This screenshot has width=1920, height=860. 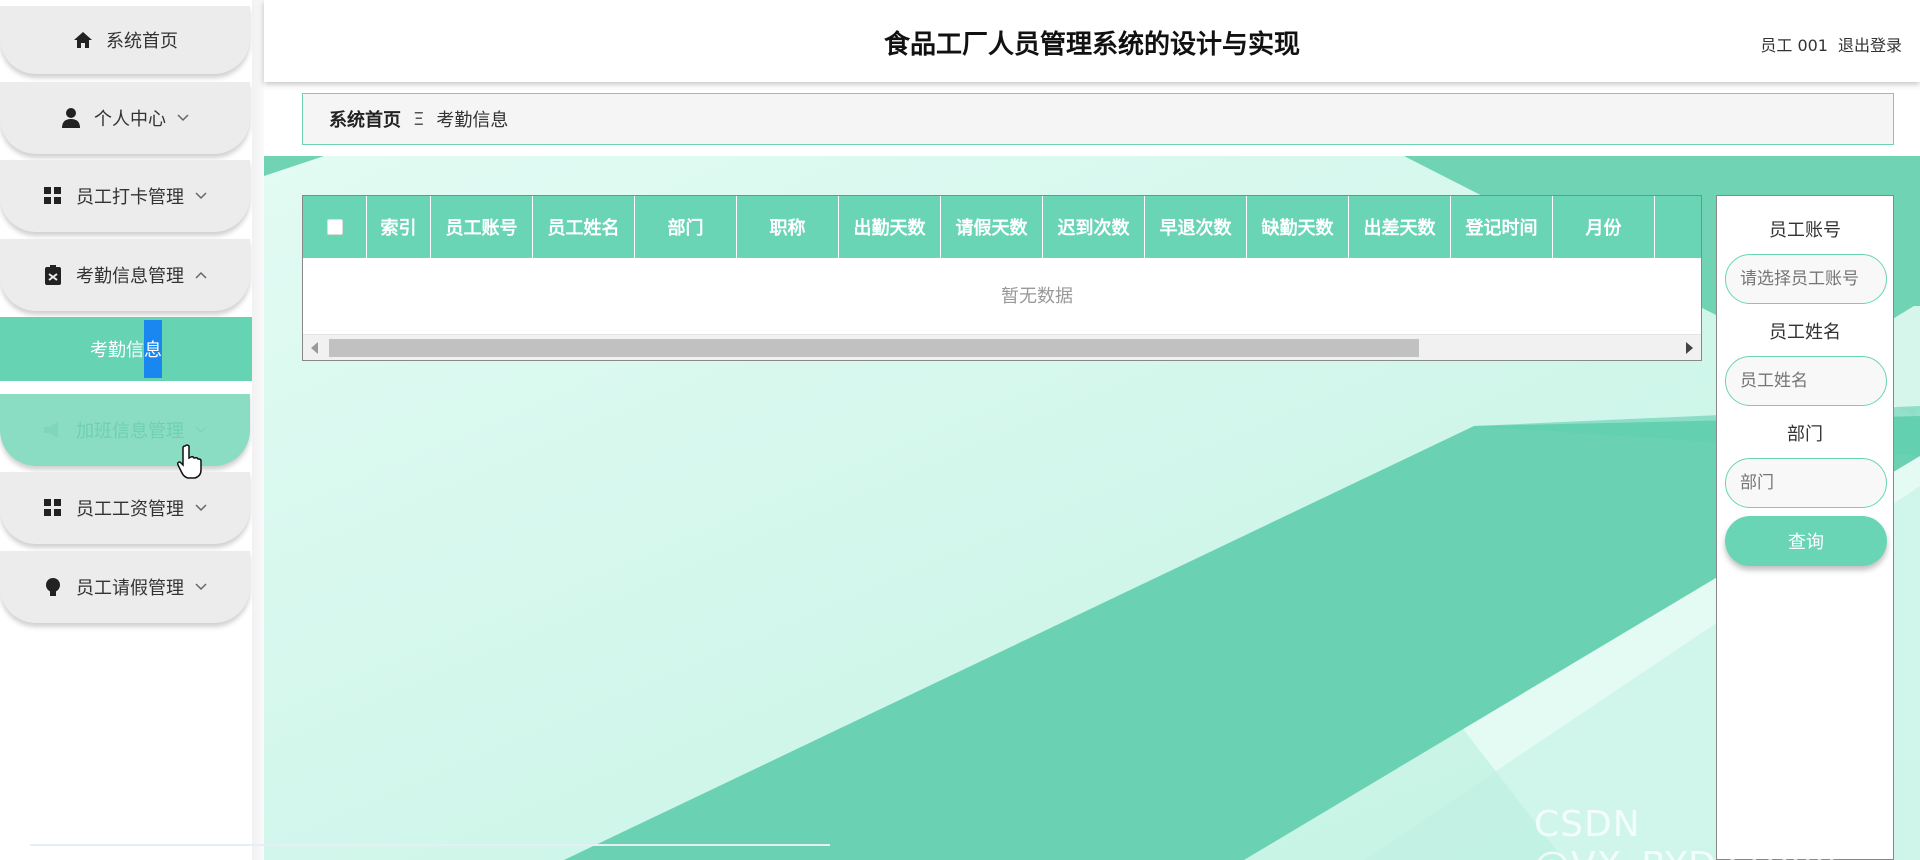 What do you see at coordinates (201, 275) in the screenshot?
I see `chevron-up-icon` at bounding box center [201, 275].